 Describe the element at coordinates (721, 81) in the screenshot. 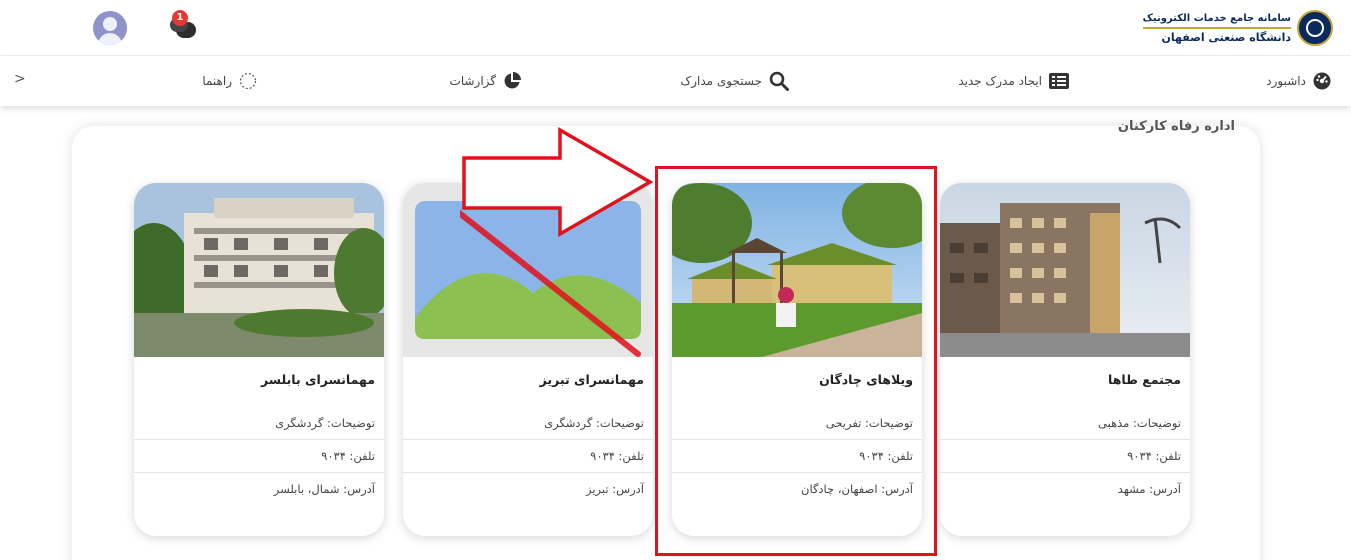

I see `nav-item-label: جستجوی مدارک` at that location.